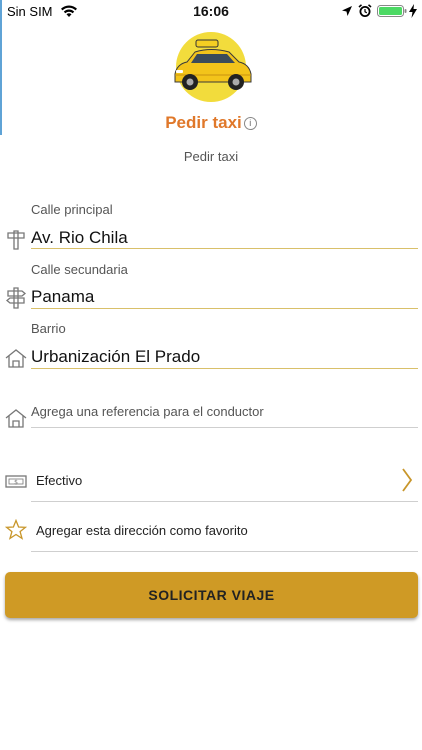  I want to click on cash-icon: $, so click(16, 481).